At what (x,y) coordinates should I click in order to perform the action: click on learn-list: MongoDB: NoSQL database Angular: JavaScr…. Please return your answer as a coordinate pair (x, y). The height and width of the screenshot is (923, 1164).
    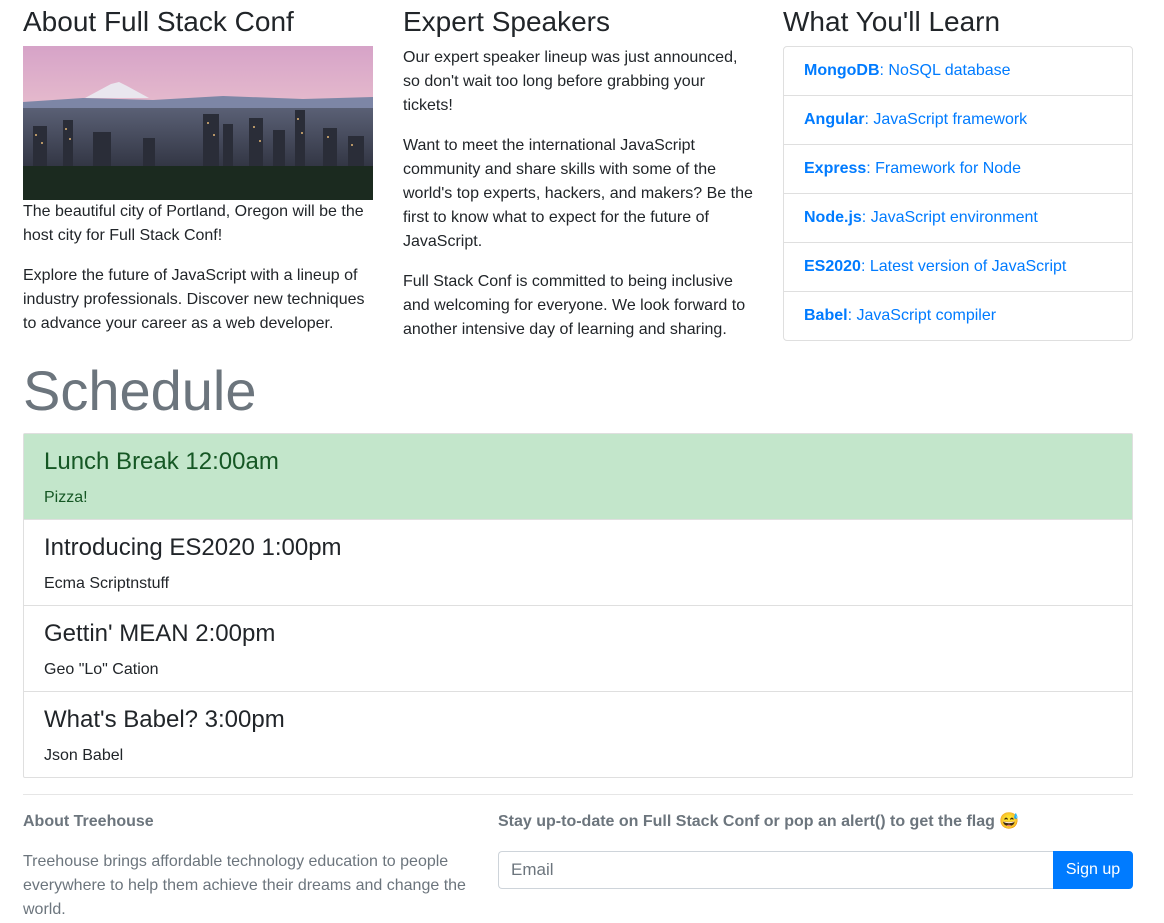
    Looking at the image, I should click on (958, 193).